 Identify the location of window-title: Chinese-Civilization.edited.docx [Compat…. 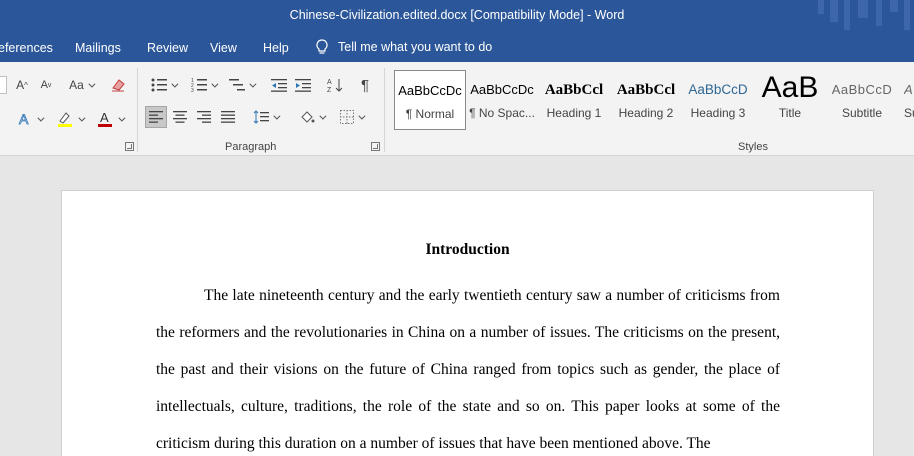
(457, 15).